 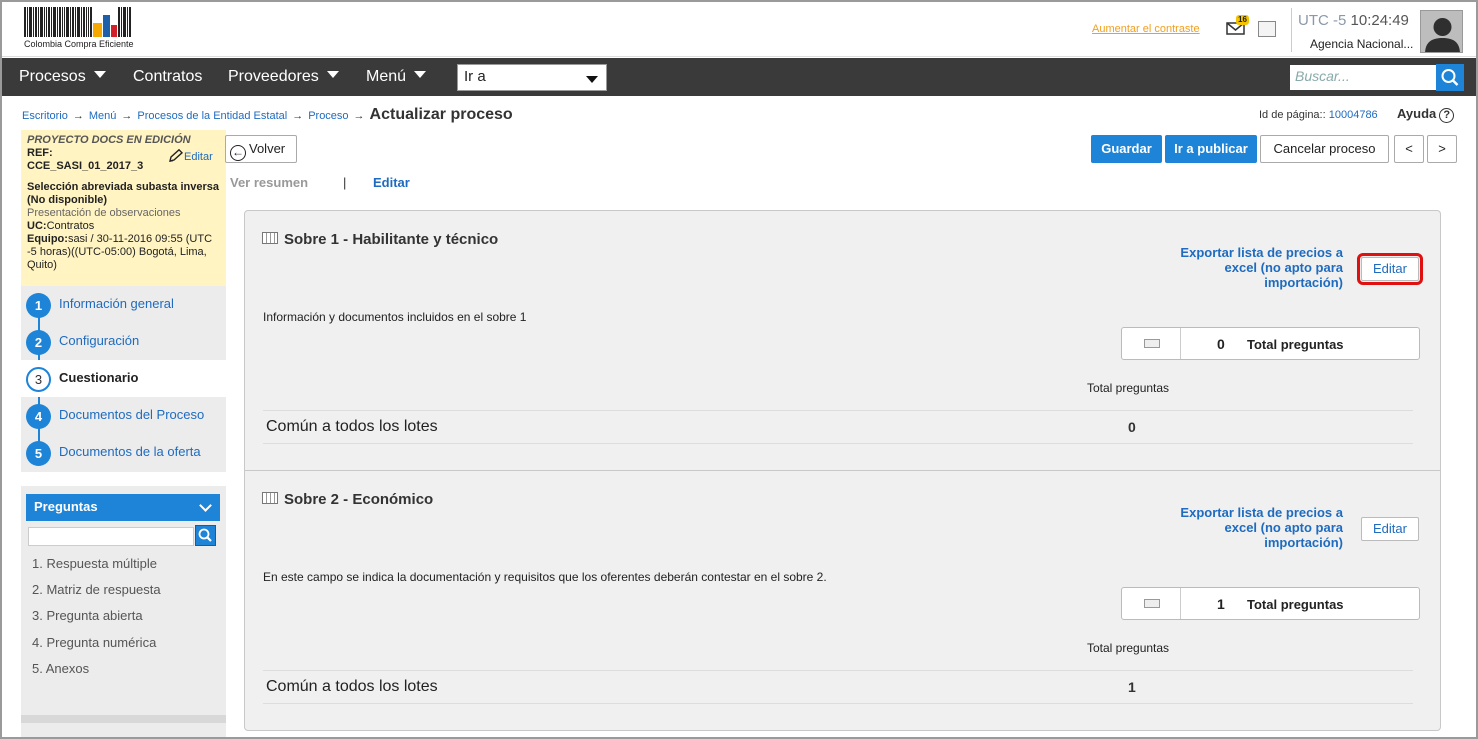 What do you see at coordinates (380, 239) in the screenshot?
I see `sobre-title: Sobre 1 - Habilitante y técnico` at bounding box center [380, 239].